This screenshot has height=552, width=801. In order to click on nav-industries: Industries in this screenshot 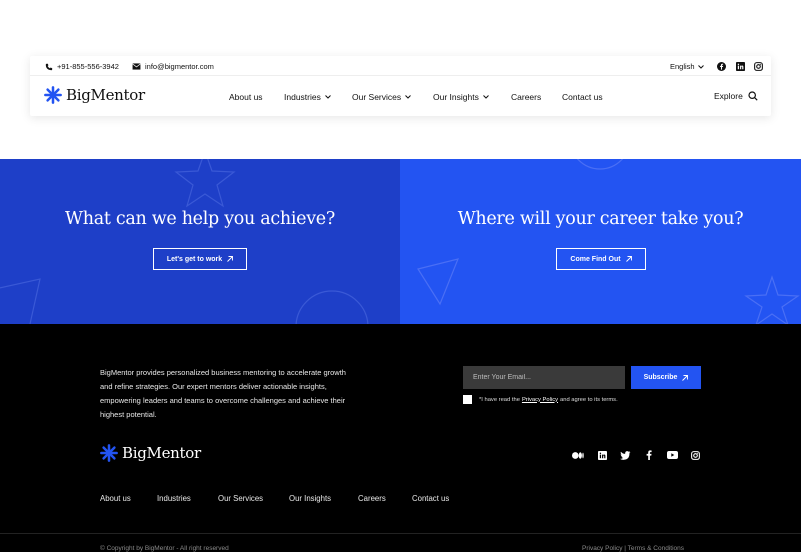, I will do `click(307, 97)`.